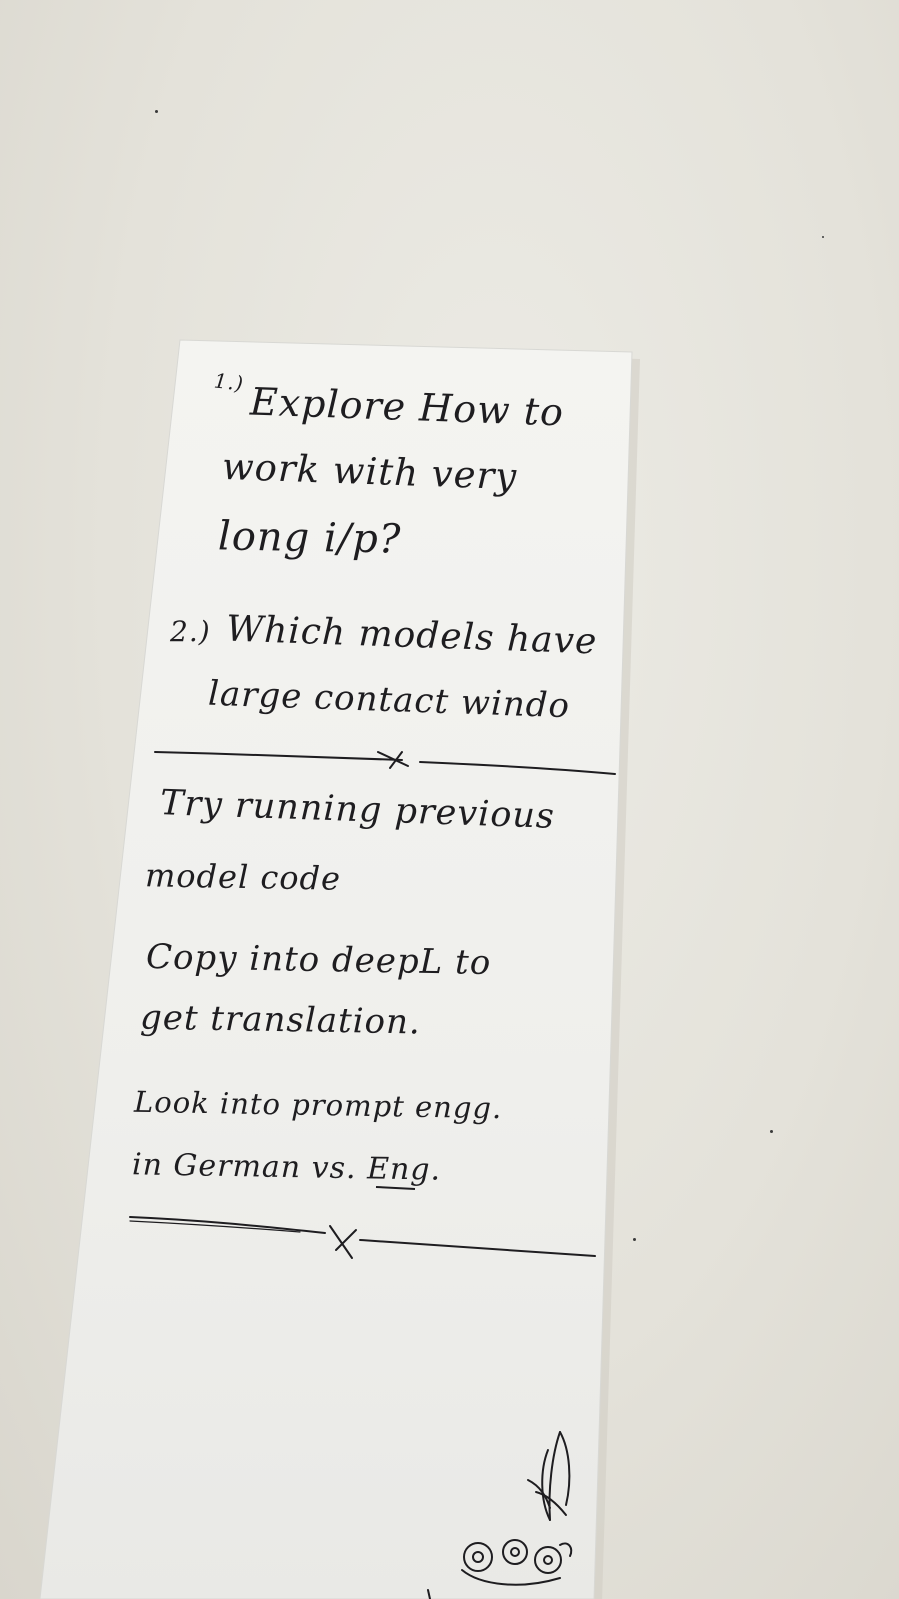 This screenshot has height=1599, width=899. I want to click on note-line: long i/p?, so click(309, 538).